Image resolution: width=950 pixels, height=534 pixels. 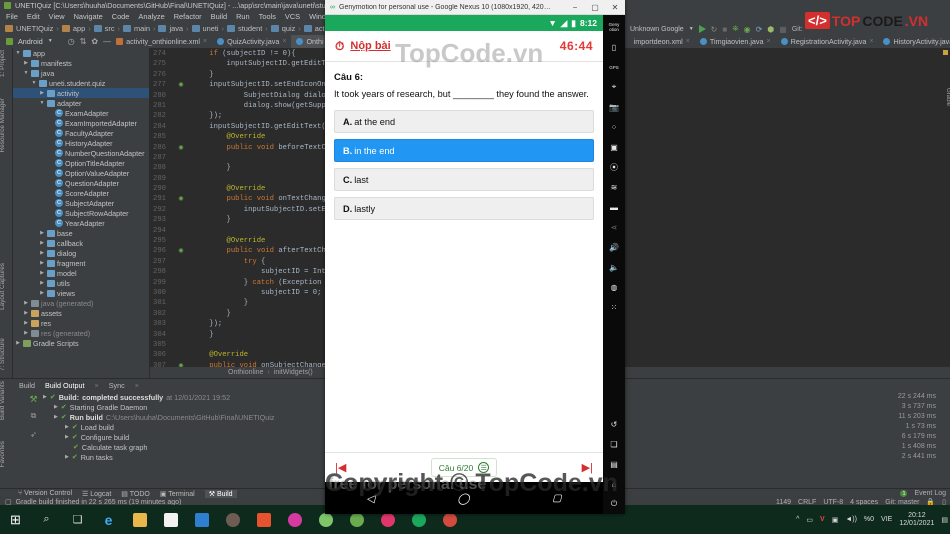 What do you see at coordinates (797, 519) in the screenshot?
I see `tray-expand-icon: ^` at bounding box center [797, 519].